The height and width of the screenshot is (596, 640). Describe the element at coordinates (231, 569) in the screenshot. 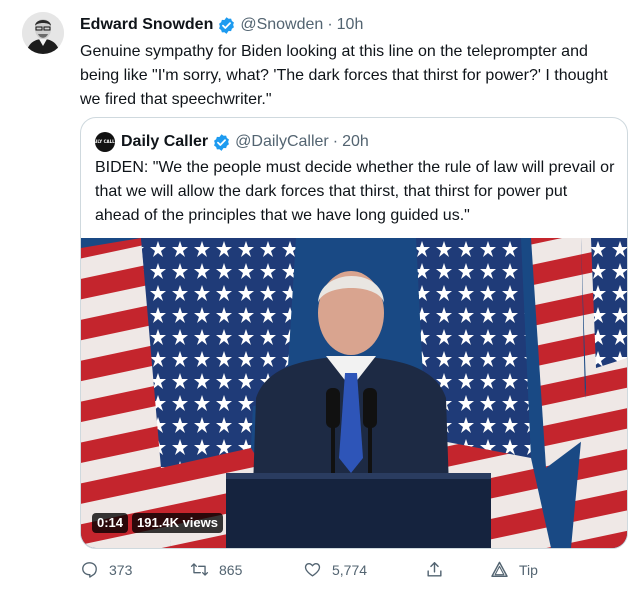

I see `retweet-count: 865` at that location.